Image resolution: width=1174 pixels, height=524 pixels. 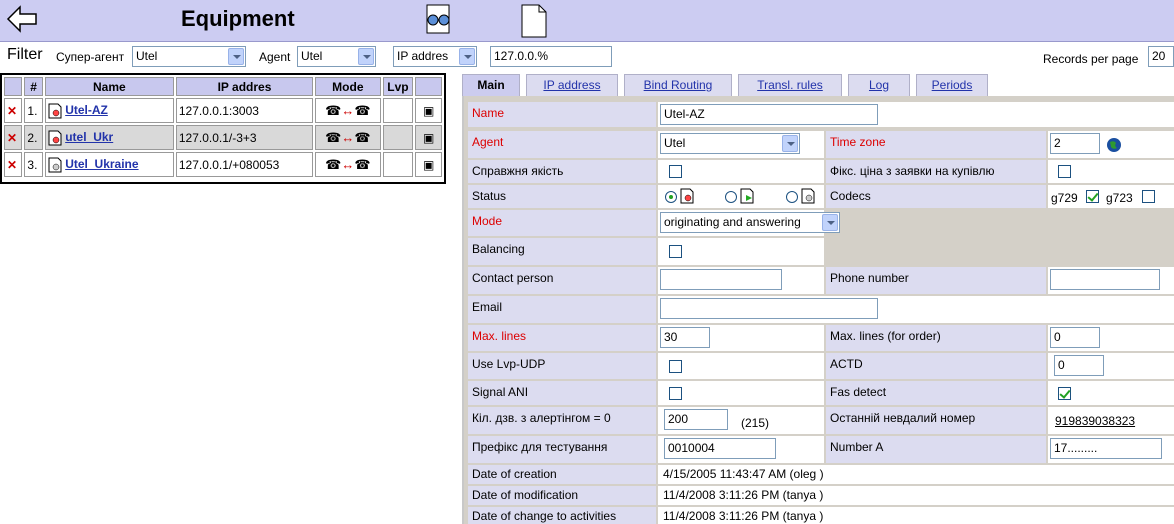 I want to click on col-name: Name, so click(x=109, y=86).